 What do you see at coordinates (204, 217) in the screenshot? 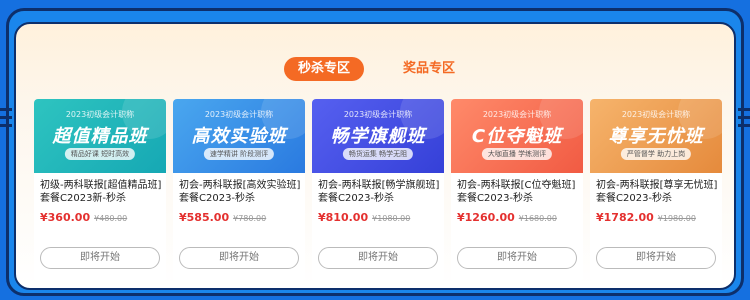
I see `sale-price: ¥585.00` at bounding box center [204, 217].